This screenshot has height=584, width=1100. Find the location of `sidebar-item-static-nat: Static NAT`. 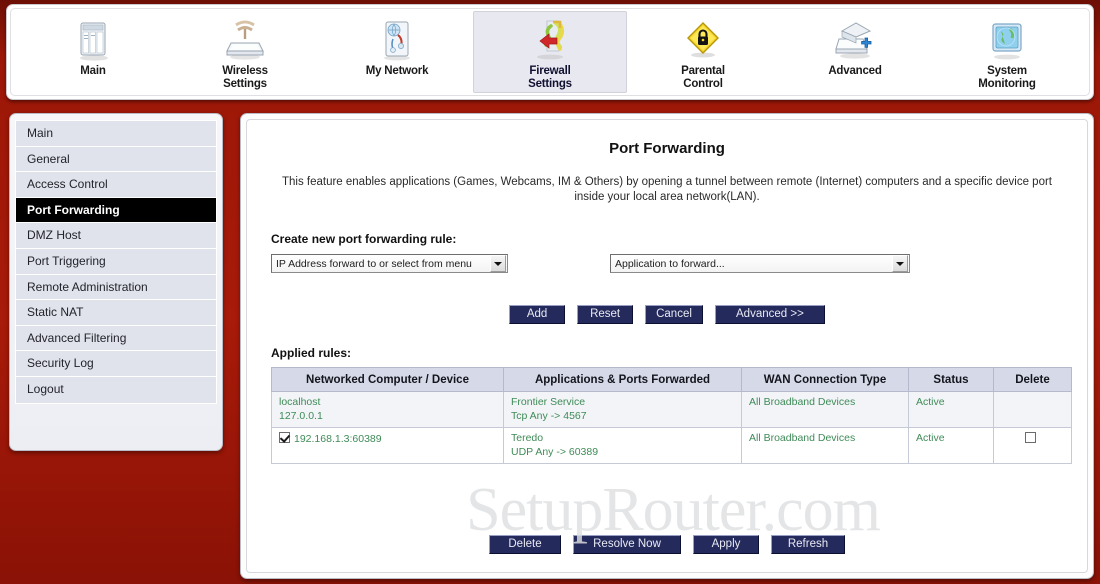

sidebar-item-static-nat: Static NAT is located at coordinates (116, 313).